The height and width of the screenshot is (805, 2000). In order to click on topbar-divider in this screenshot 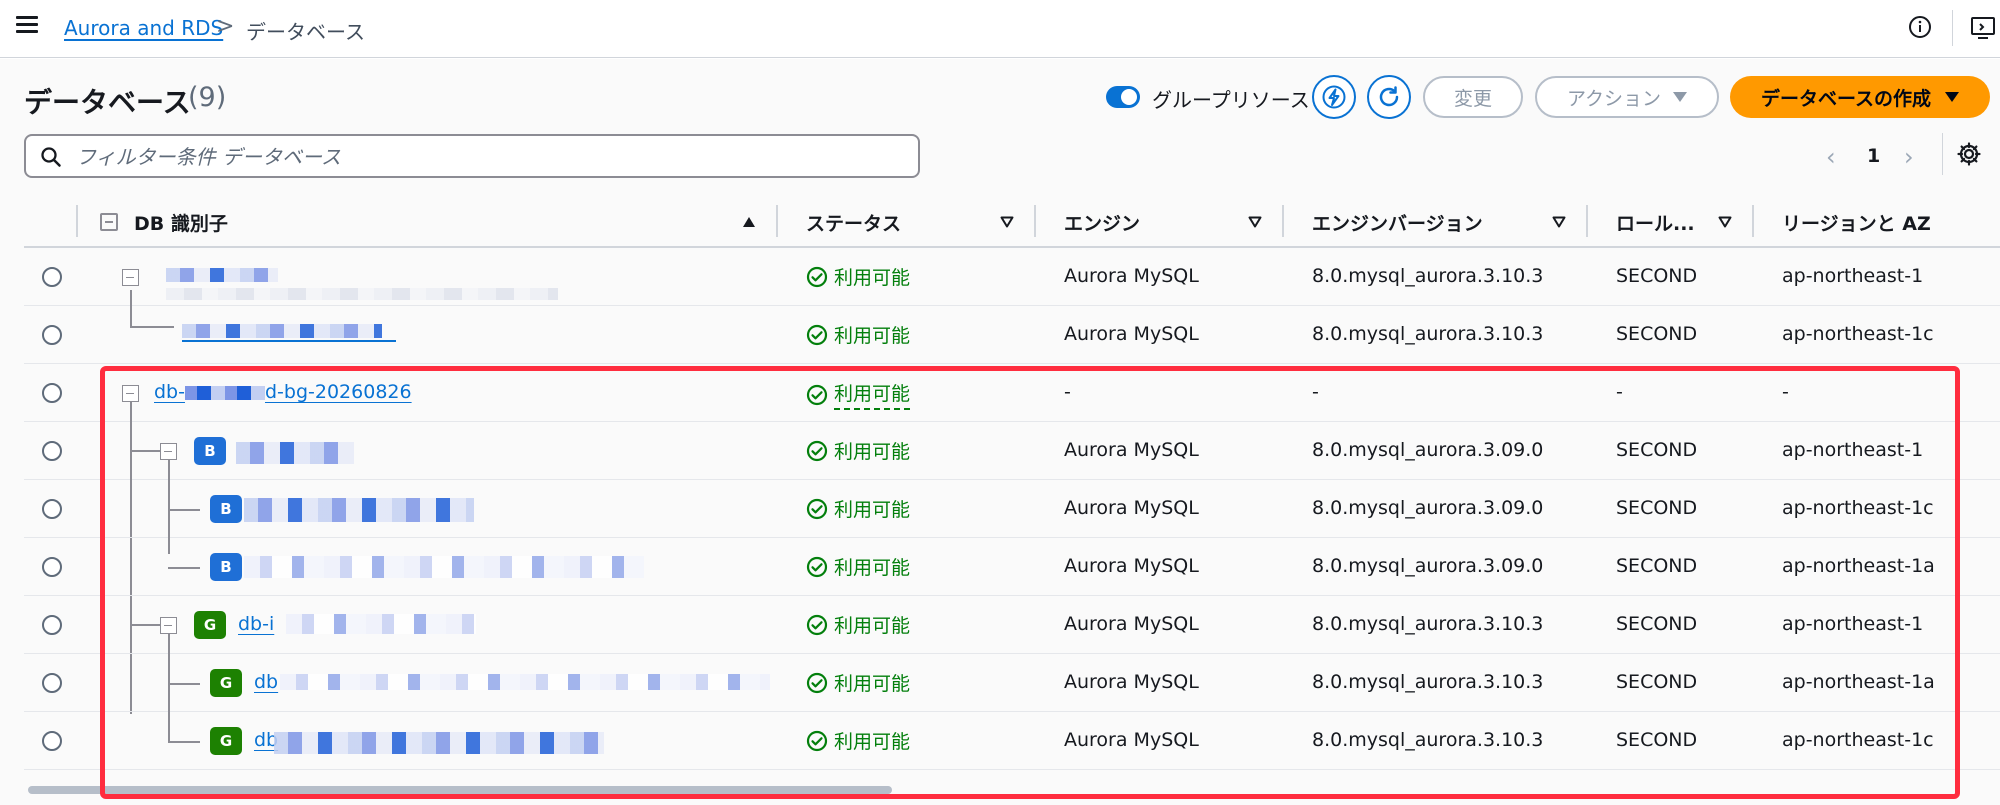, I will do `click(1952, 28)`.